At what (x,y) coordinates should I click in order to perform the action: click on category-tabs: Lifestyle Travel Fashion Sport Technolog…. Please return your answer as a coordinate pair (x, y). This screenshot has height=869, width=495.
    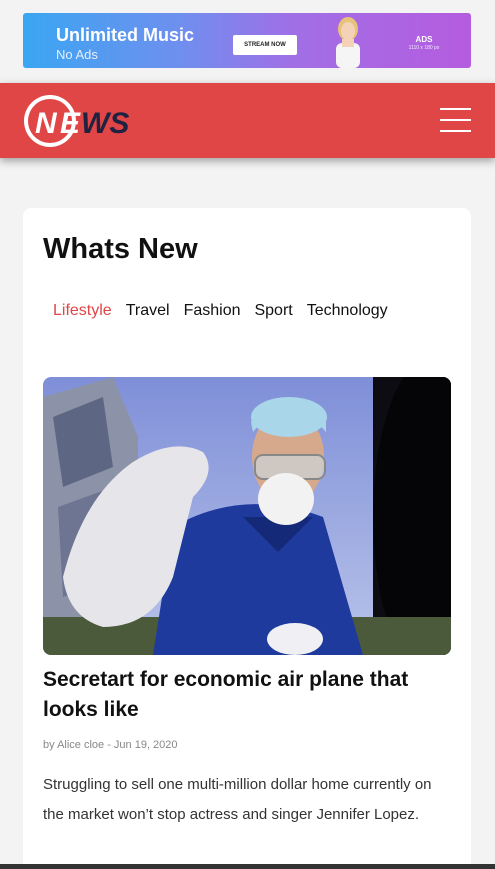
    Looking at the image, I should click on (220, 311).